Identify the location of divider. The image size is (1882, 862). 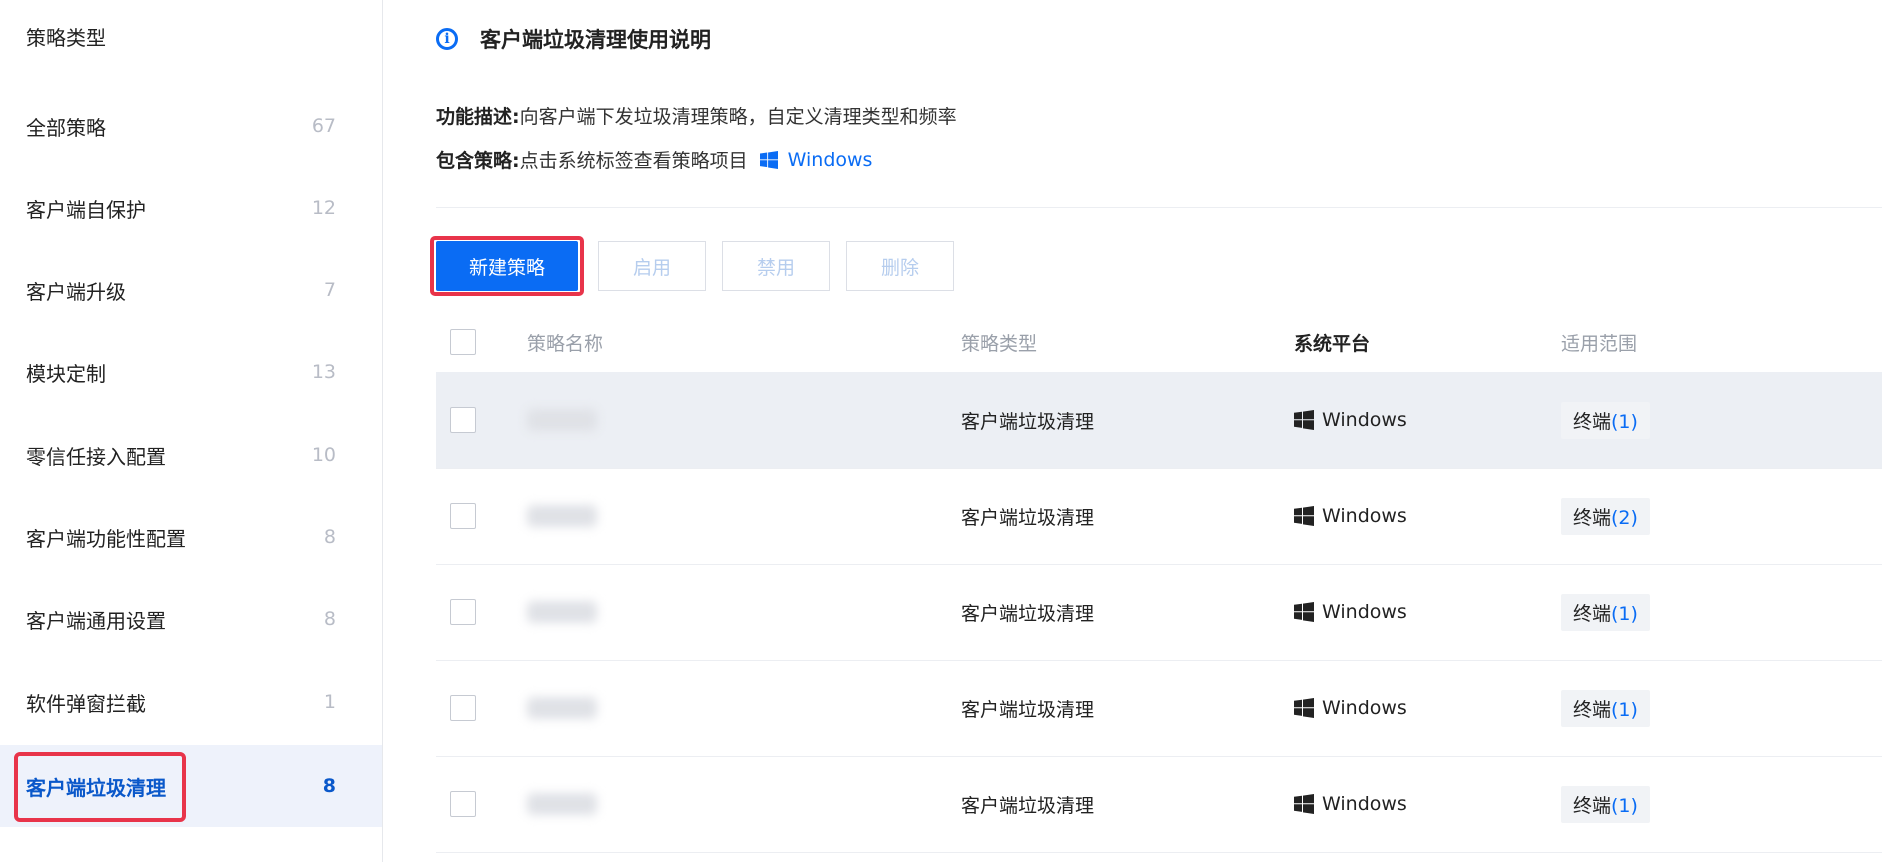
(1159, 207).